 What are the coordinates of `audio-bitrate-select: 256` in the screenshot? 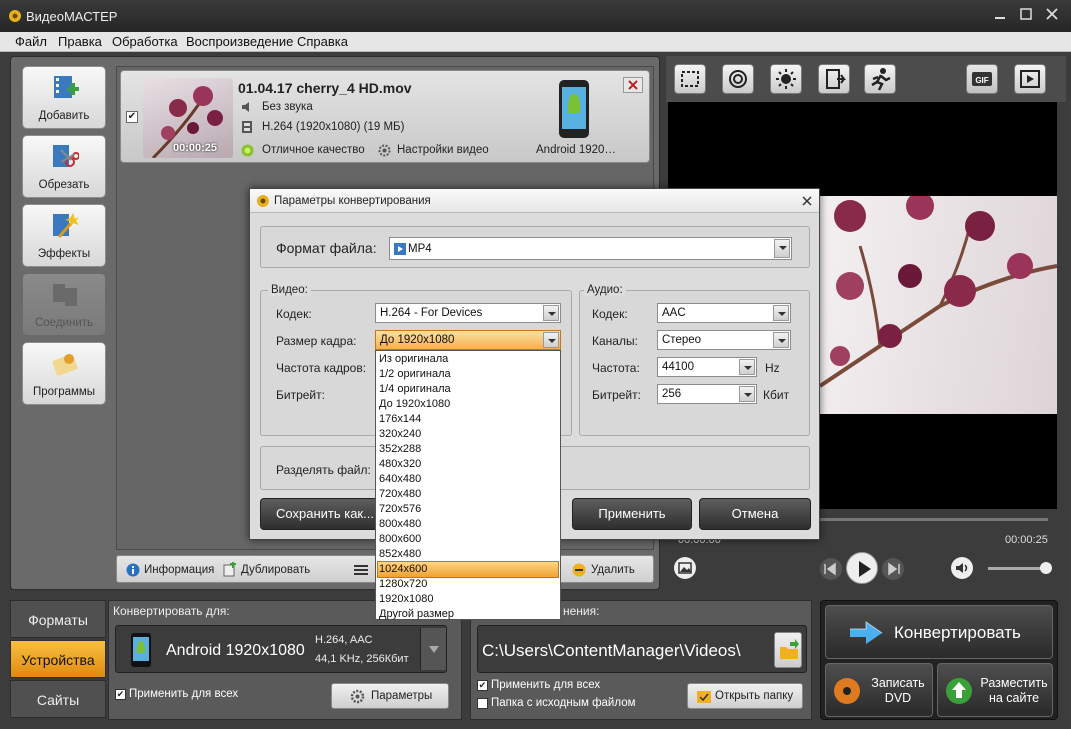 It's located at (707, 394).